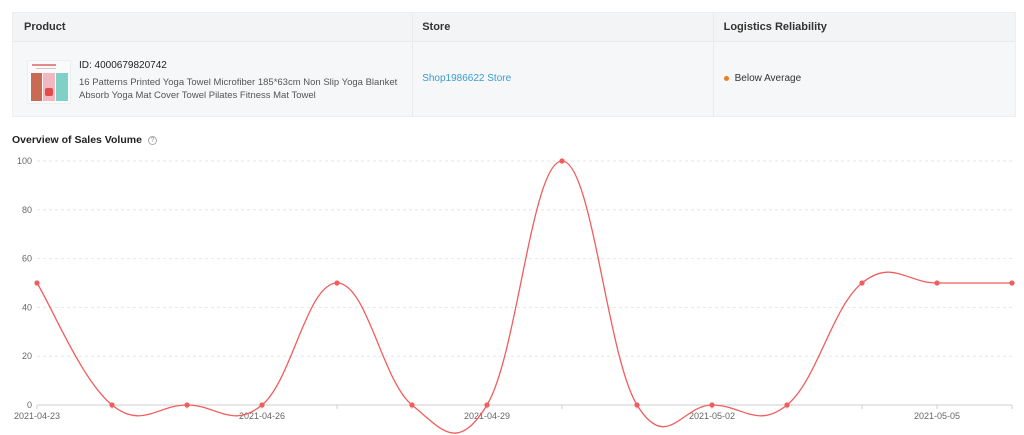  I want to click on store-link: Shop1986622 Store, so click(466, 78).